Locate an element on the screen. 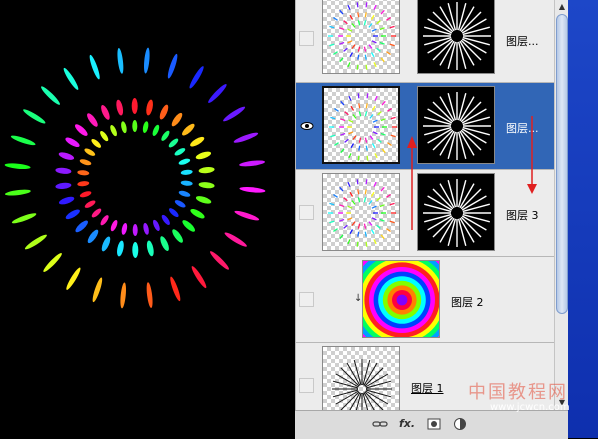 The image size is (598, 439). layer-name: 图层 2 is located at coordinates (467, 302).